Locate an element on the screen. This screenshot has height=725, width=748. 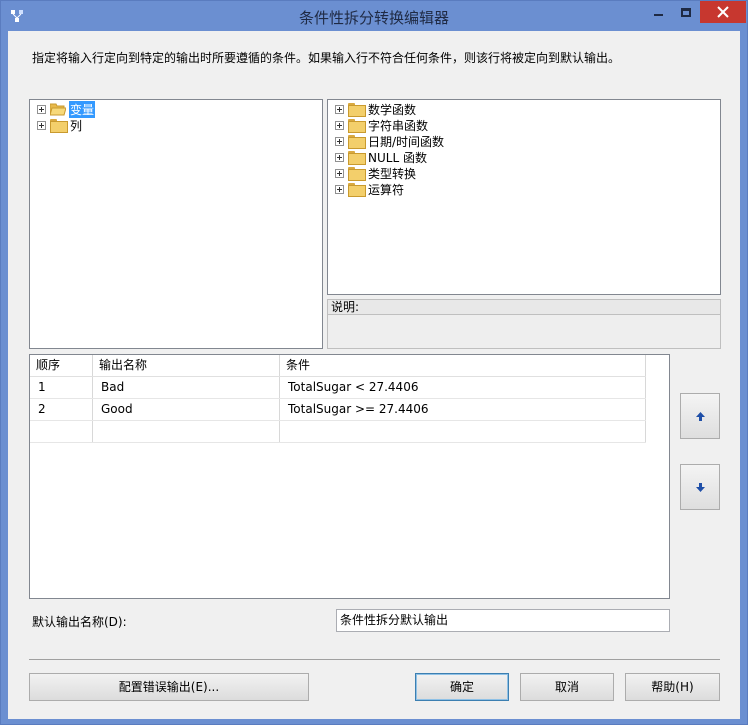
order-cell is located at coordinates (61, 431).